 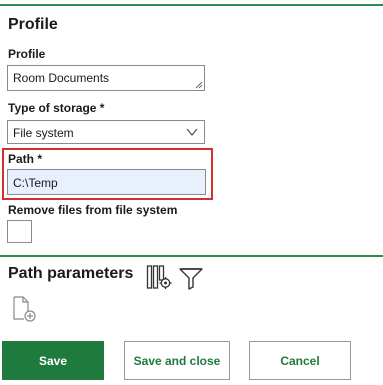 I want to click on profile-textarea: Room Documents, so click(x=106, y=78).